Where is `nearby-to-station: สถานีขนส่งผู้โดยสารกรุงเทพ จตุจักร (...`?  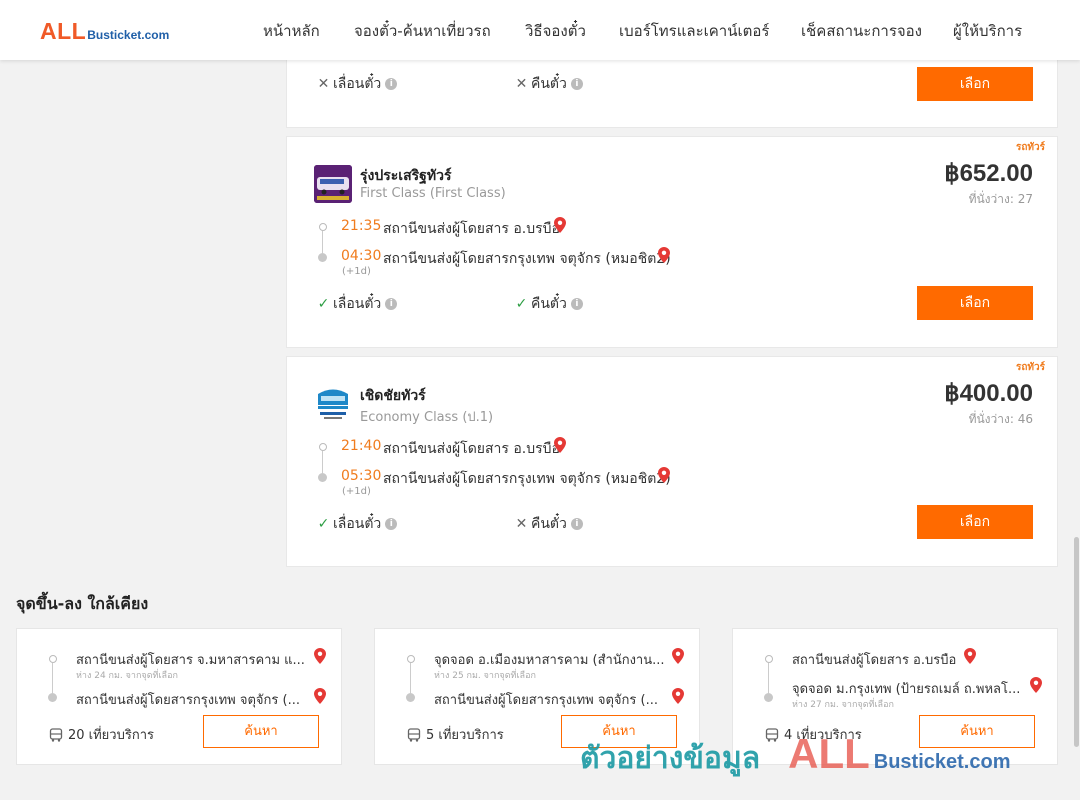 nearby-to-station: สถานีขนส่งผู้โดยสารกรุงเทพ จตุจักร (... is located at coordinates (188, 700).